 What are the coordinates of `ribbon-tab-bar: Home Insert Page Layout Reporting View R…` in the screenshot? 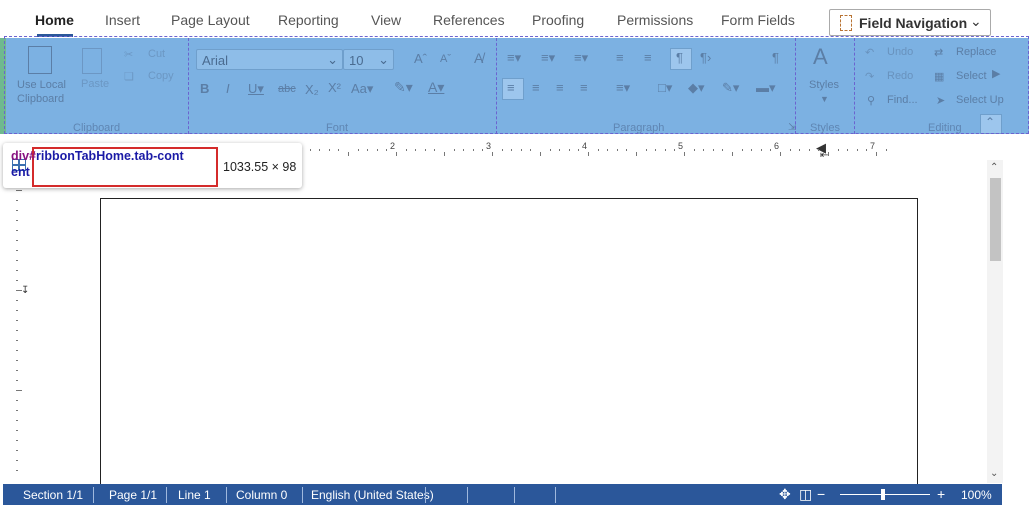 It's located at (514, 19).